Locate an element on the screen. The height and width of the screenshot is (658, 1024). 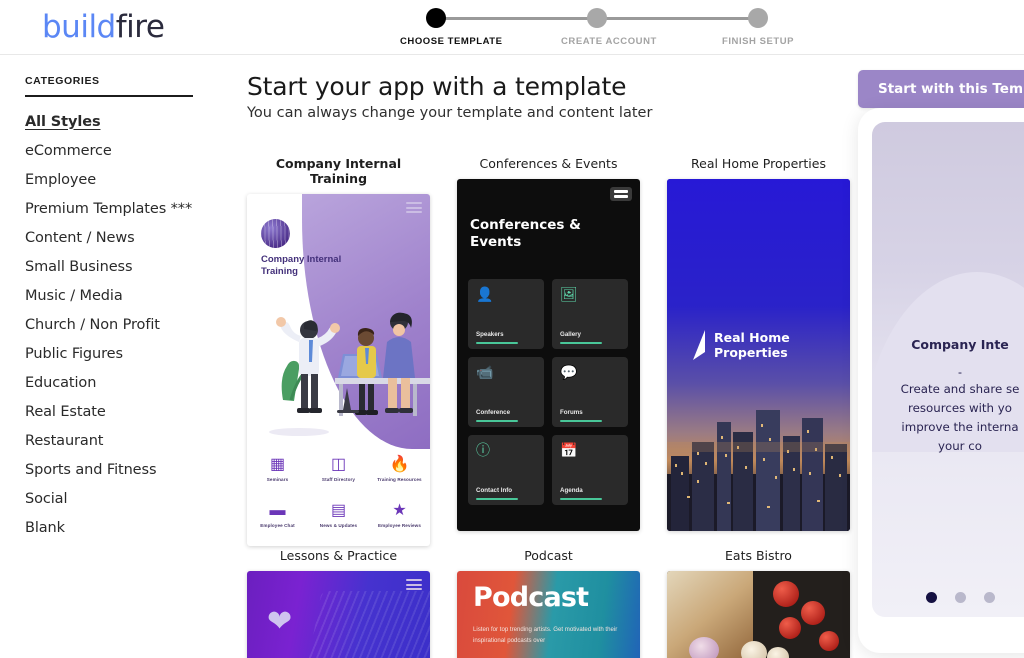
preview-title-text: Company Inte is located at coordinates (960, 344).